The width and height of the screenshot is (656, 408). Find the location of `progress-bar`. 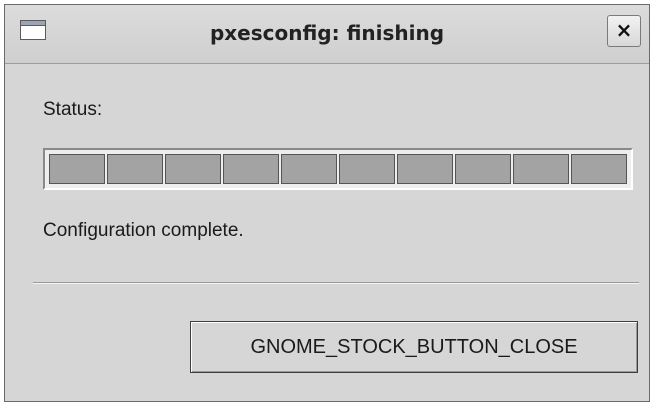

progress-bar is located at coordinates (338, 169).